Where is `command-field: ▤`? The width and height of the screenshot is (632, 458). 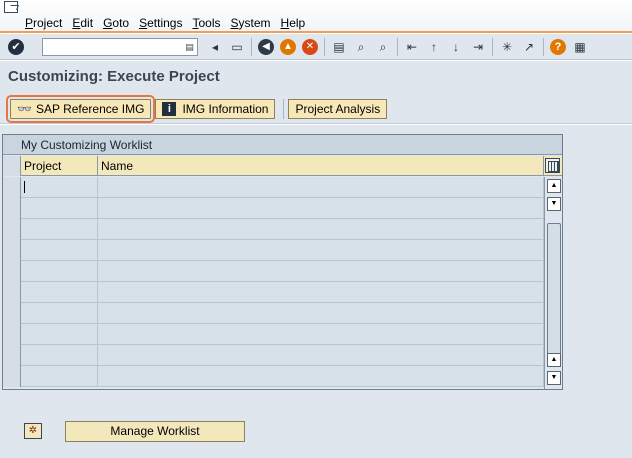 command-field: ▤ is located at coordinates (120, 46).